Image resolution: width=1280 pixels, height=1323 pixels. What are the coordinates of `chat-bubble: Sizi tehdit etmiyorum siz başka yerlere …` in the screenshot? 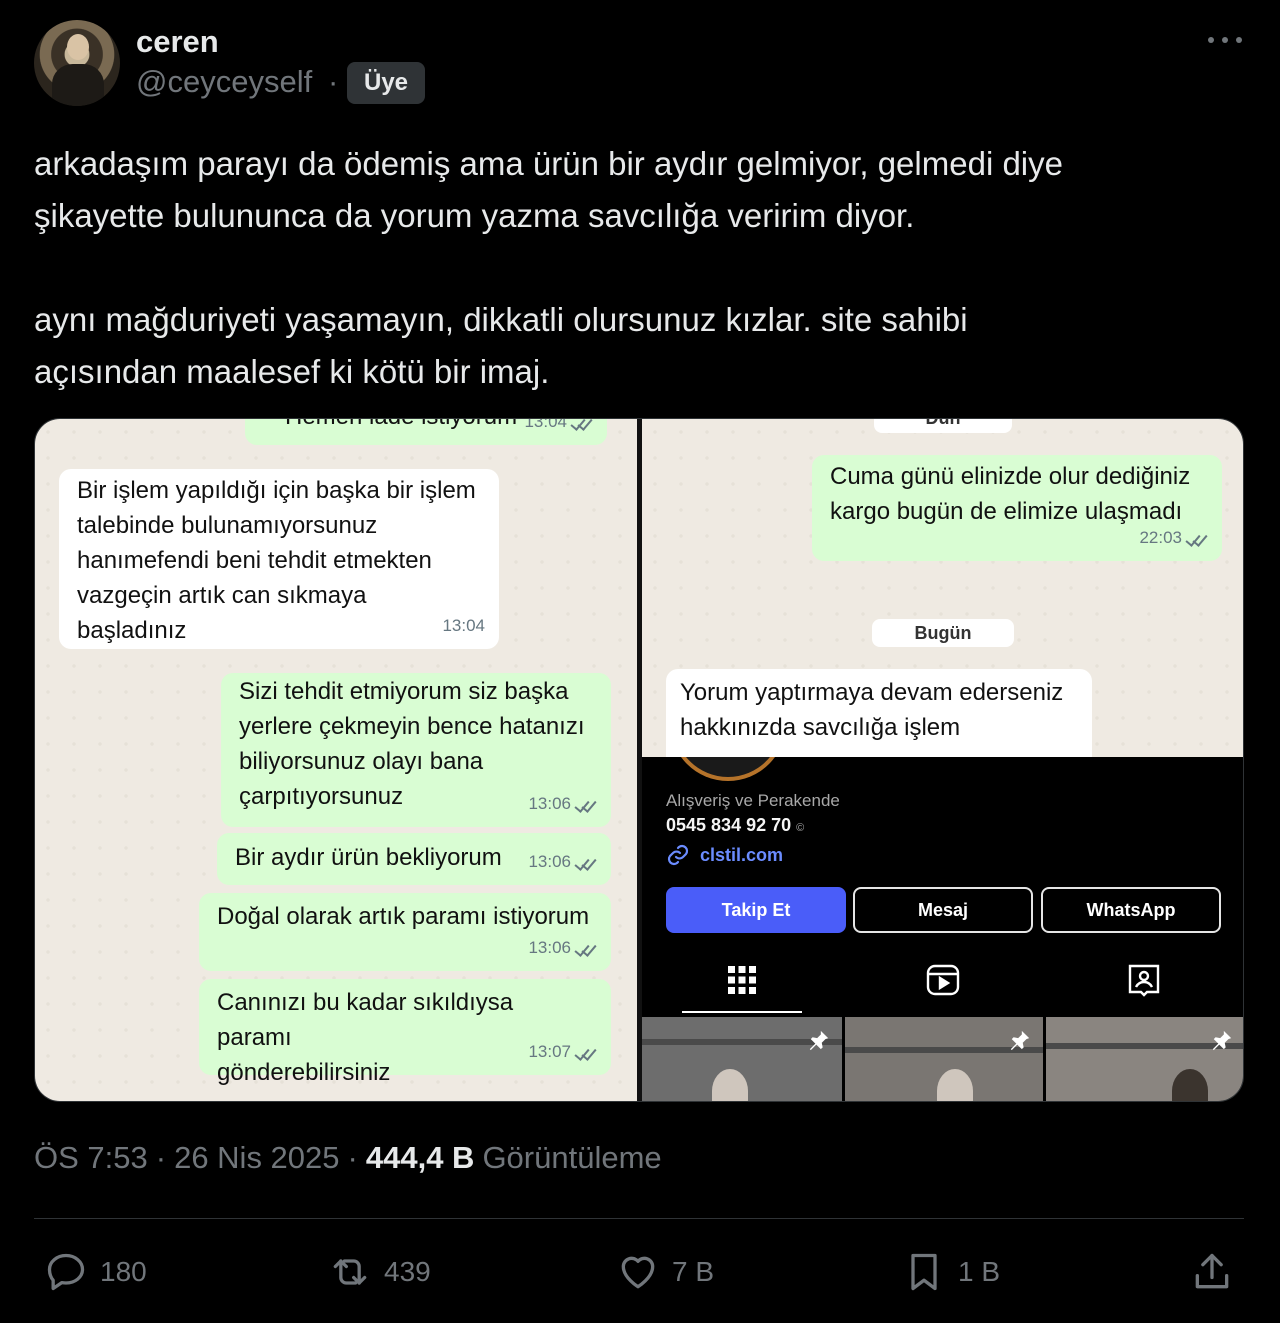 It's located at (416, 750).